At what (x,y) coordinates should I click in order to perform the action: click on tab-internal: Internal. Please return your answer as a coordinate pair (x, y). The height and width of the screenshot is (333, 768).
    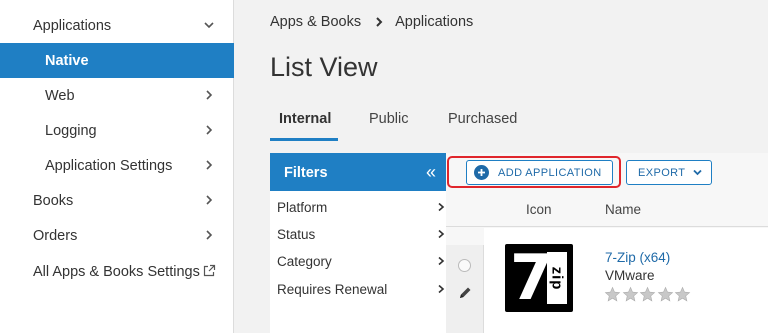
    Looking at the image, I should click on (305, 119).